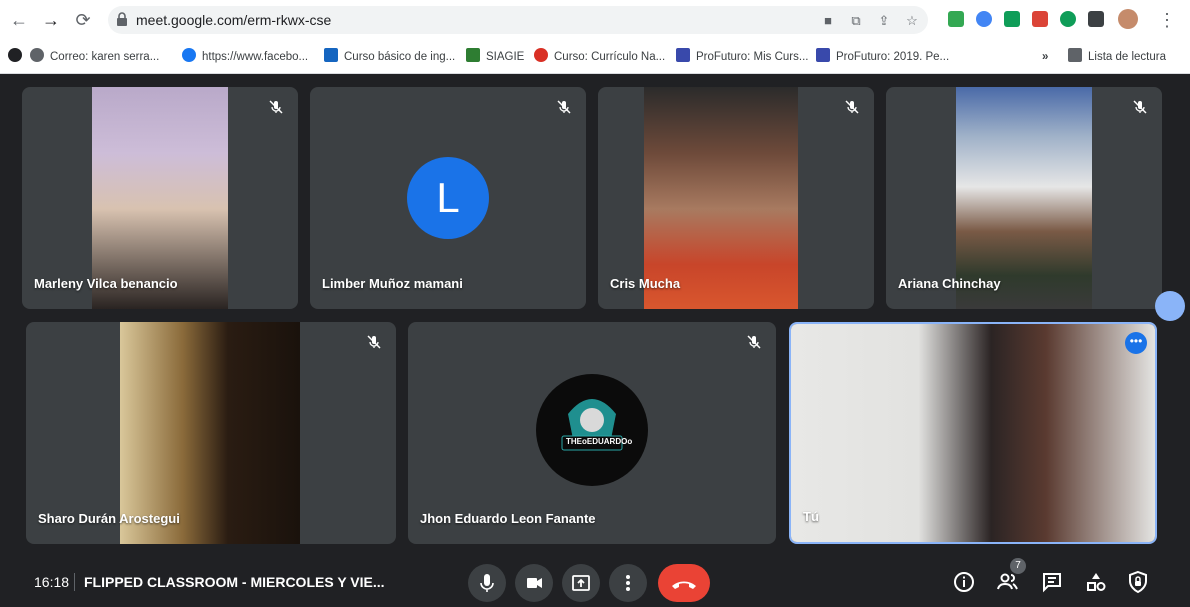  What do you see at coordinates (1096, 19) in the screenshot?
I see `puzzle-extensions-icon` at bounding box center [1096, 19].